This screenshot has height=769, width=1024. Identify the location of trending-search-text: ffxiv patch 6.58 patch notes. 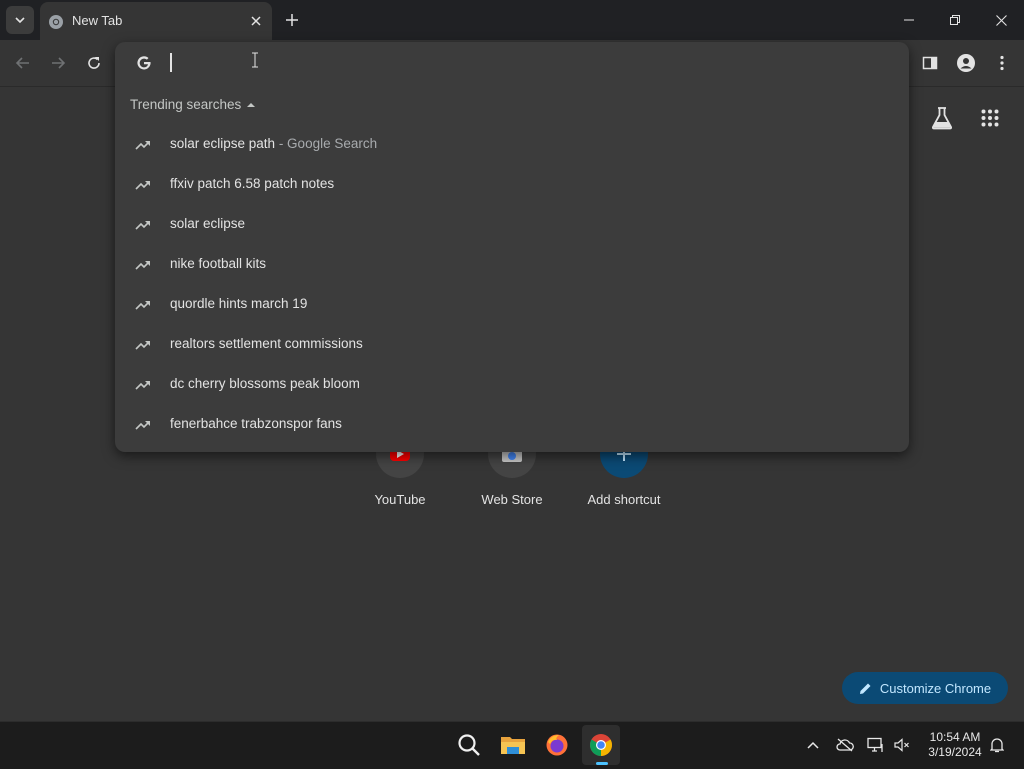
(252, 183).